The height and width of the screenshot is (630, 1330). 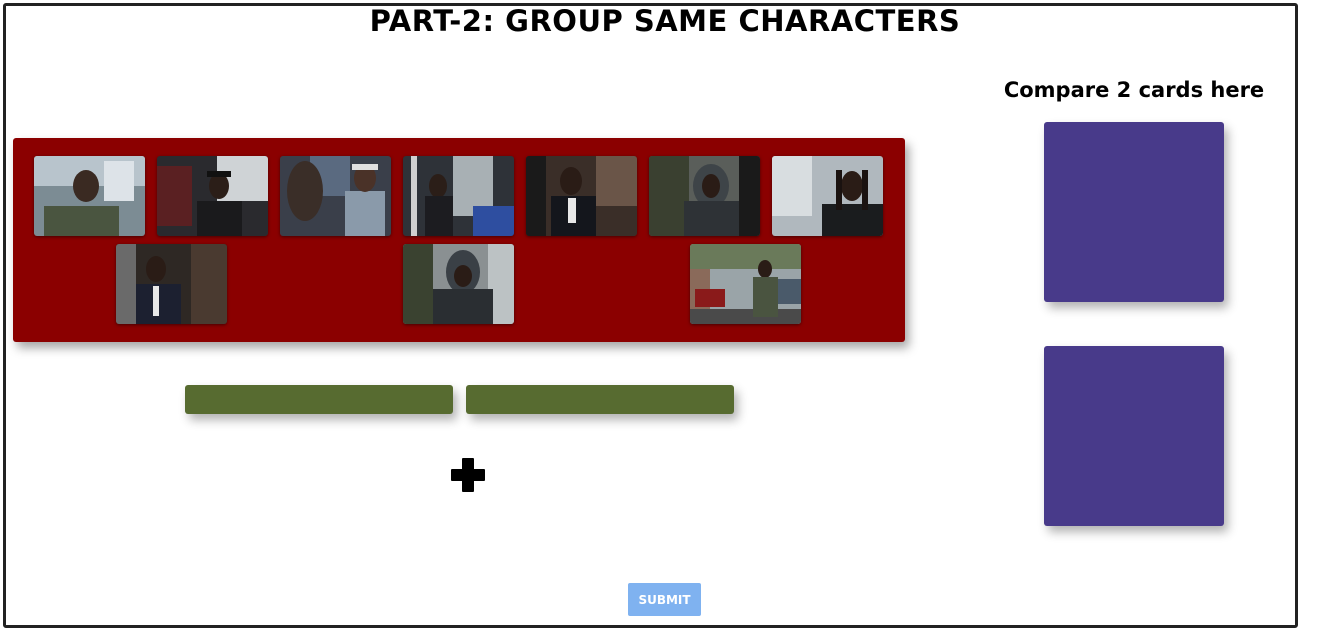 What do you see at coordinates (664, 599) in the screenshot?
I see `submit-button: SUBMIT` at bounding box center [664, 599].